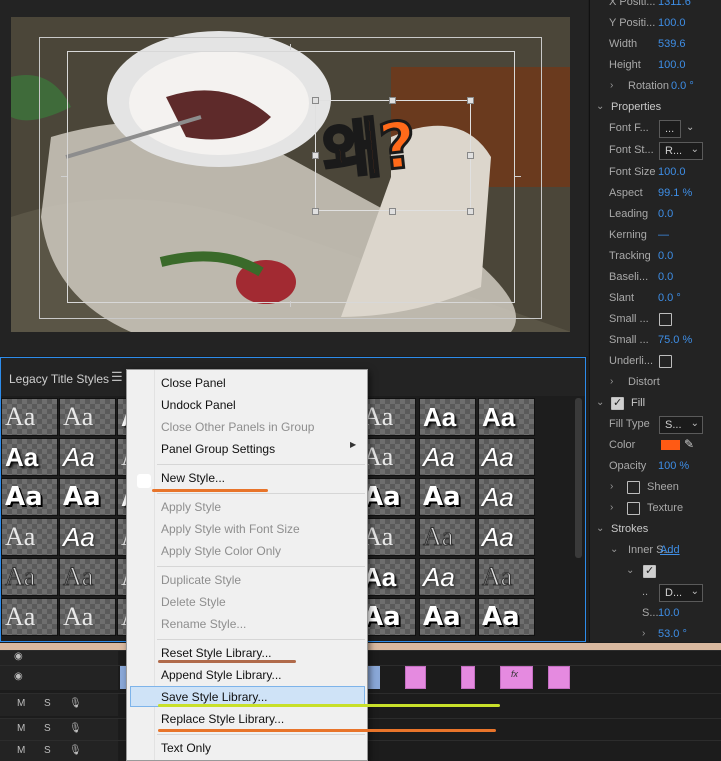  I want to click on prop-value: 539.6, so click(672, 44).